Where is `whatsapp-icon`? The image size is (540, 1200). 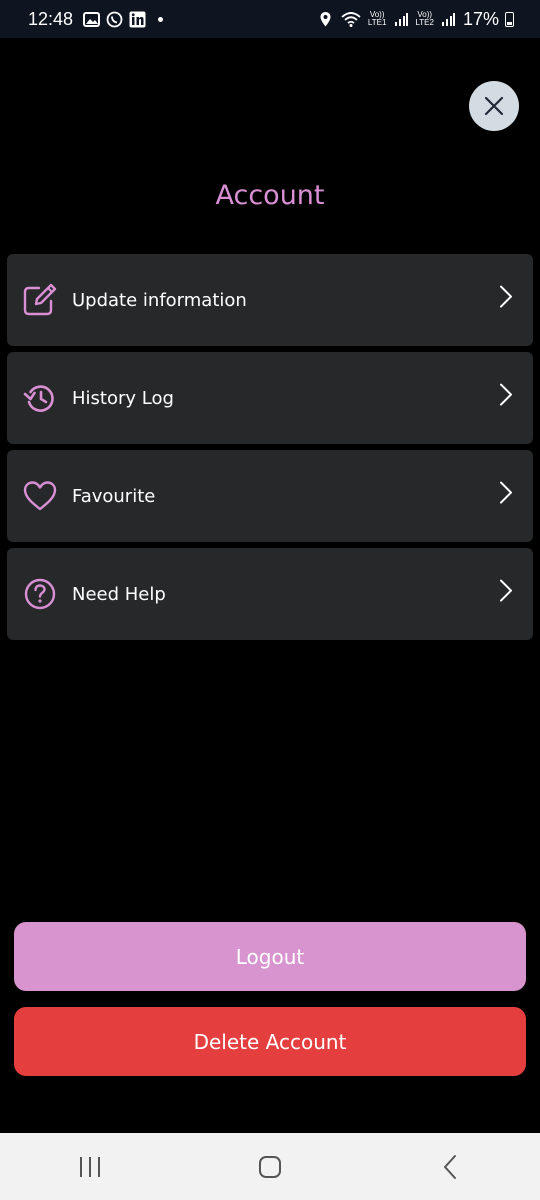 whatsapp-icon is located at coordinates (114, 19).